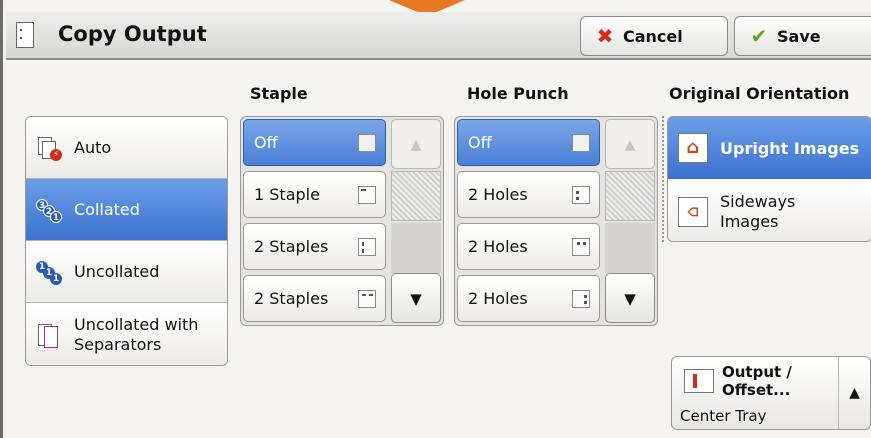 This screenshot has width=871, height=438. Describe the element at coordinates (758, 211) in the screenshot. I see `orientation-sideways-label: Sideways Images` at that location.